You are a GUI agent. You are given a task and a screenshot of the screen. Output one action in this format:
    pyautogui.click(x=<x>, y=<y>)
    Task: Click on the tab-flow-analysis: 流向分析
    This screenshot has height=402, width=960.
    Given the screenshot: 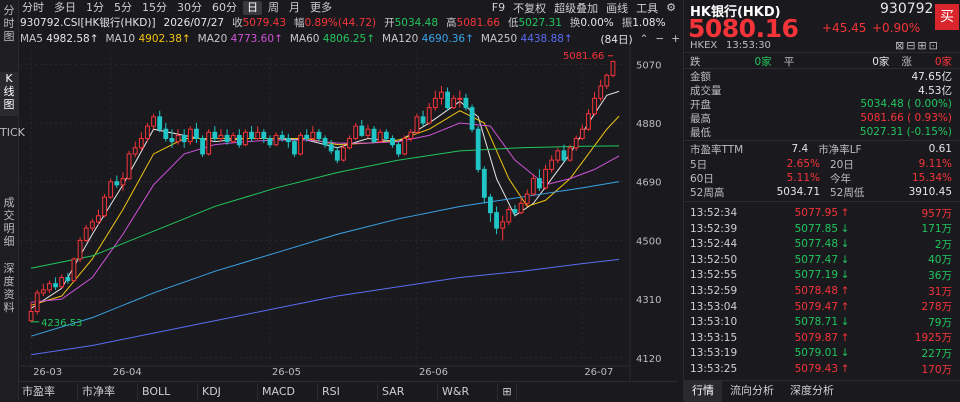 What is the action you would take?
    pyautogui.click(x=752, y=391)
    